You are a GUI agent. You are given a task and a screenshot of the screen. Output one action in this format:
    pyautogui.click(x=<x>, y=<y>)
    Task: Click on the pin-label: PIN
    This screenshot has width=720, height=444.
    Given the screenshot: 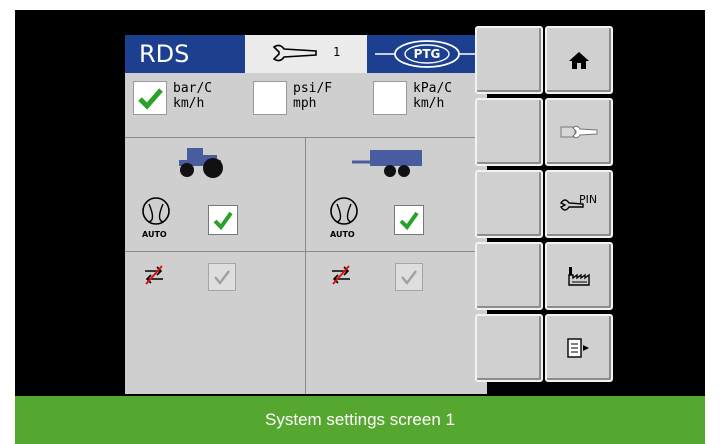 What is the action you would take?
    pyautogui.click(x=588, y=199)
    